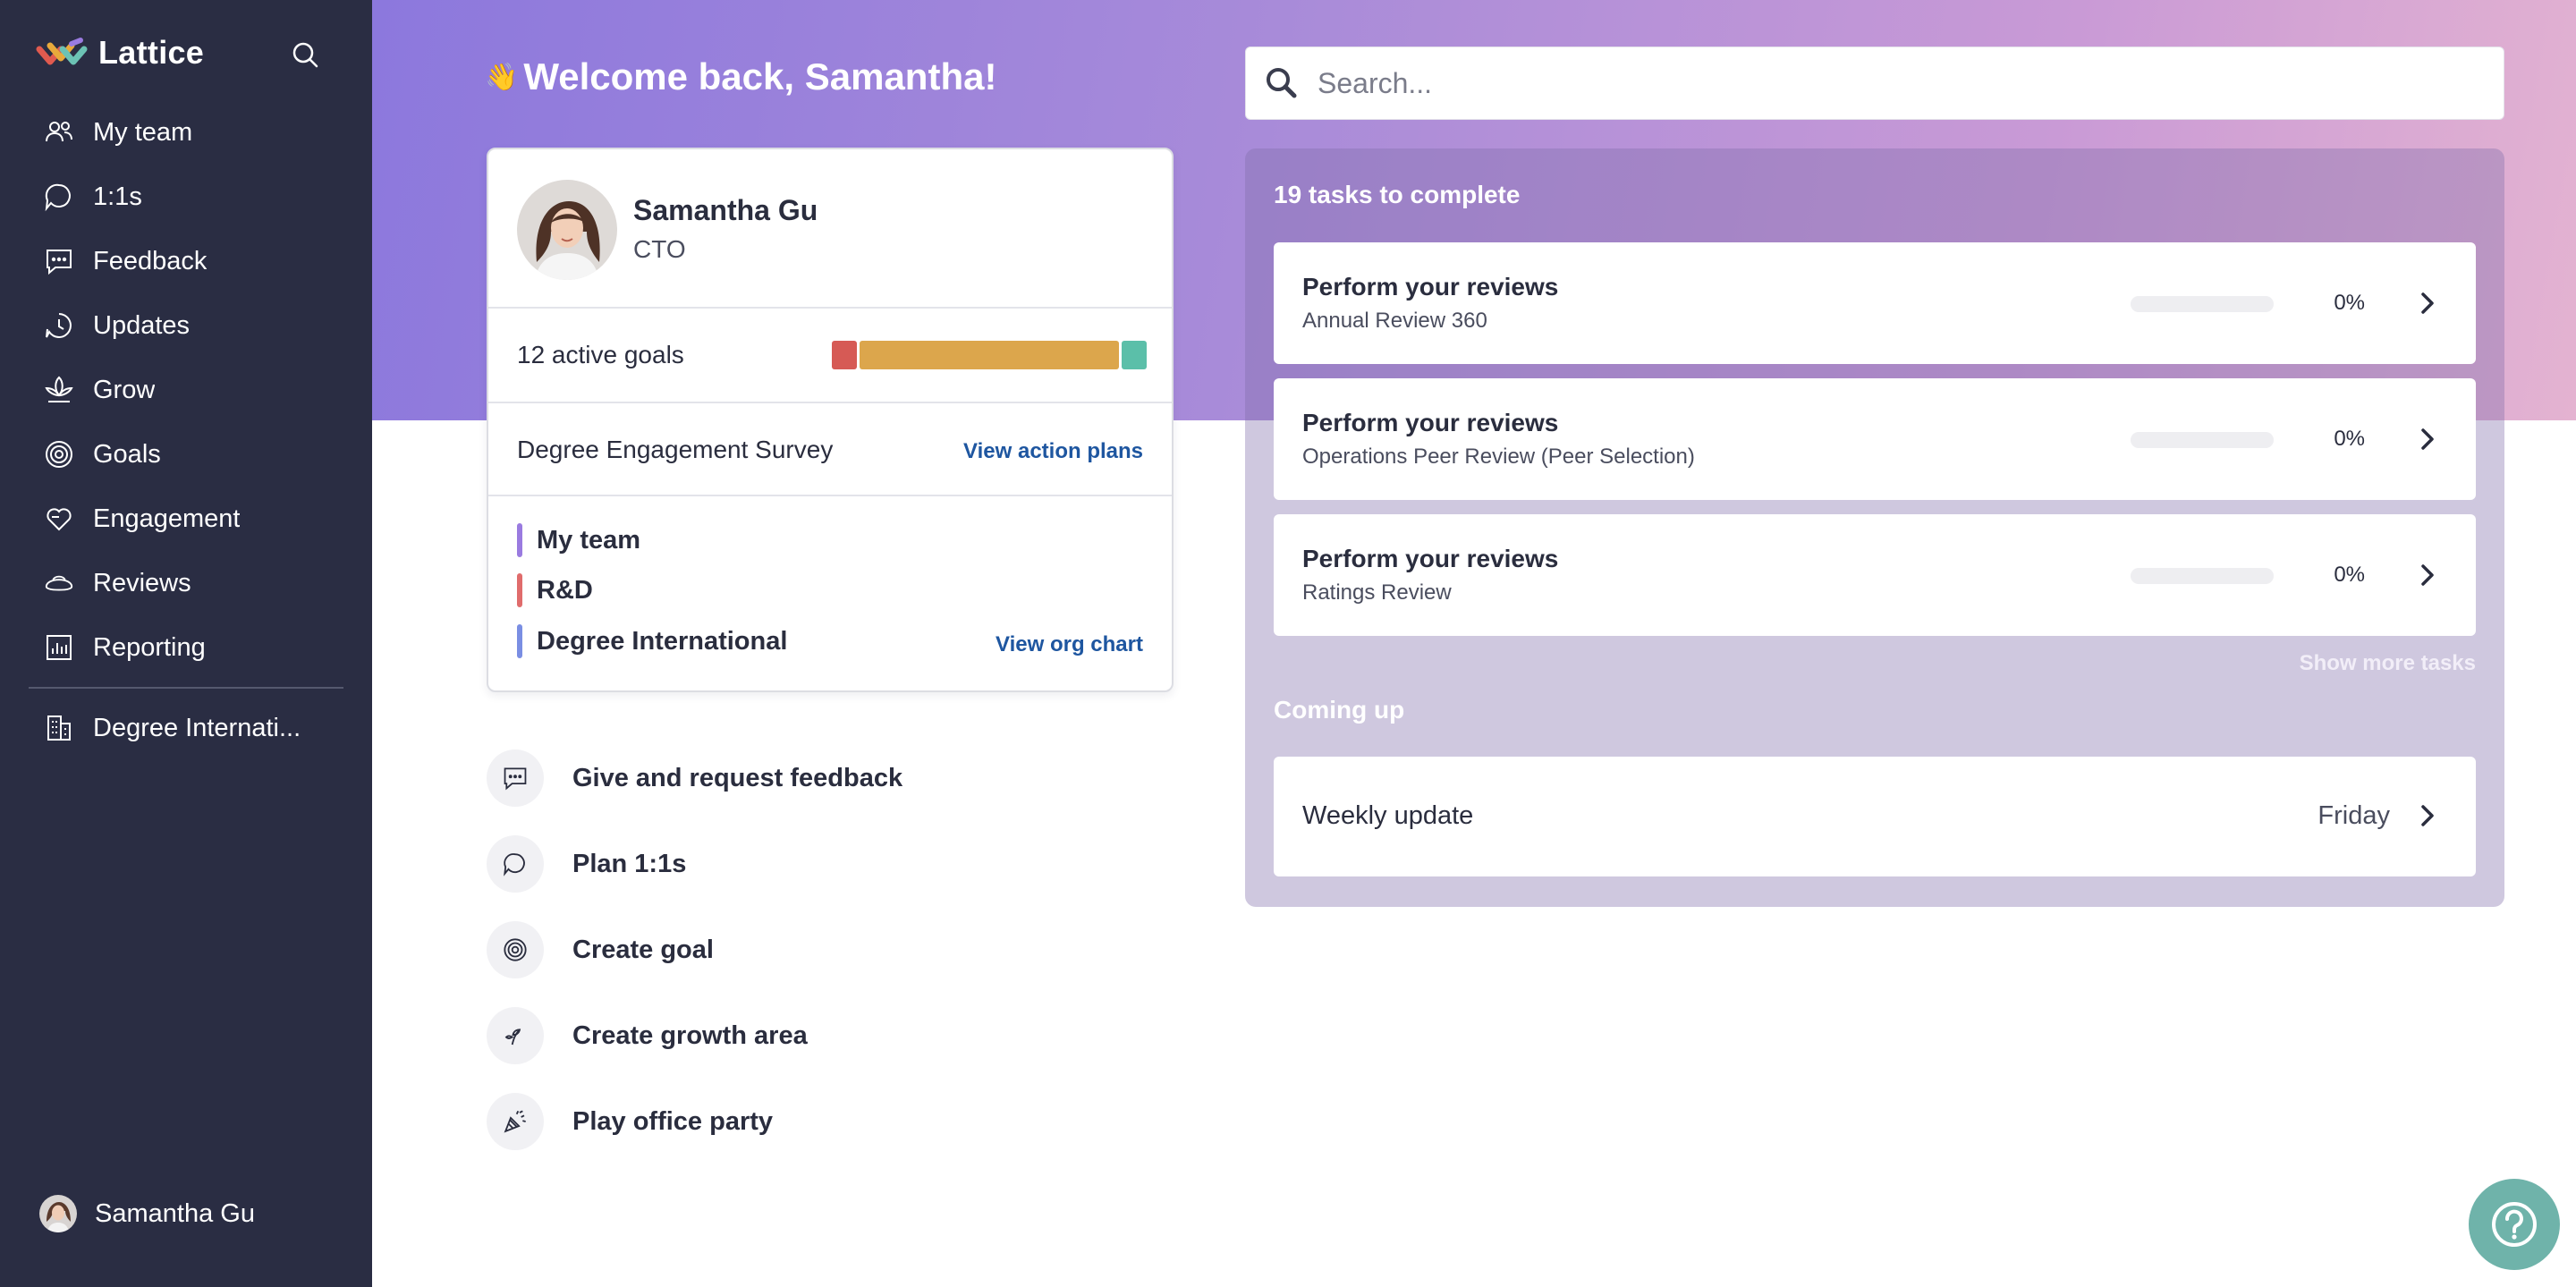 The height and width of the screenshot is (1287, 2576). I want to click on profile-role: CTO, so click(659, 249).